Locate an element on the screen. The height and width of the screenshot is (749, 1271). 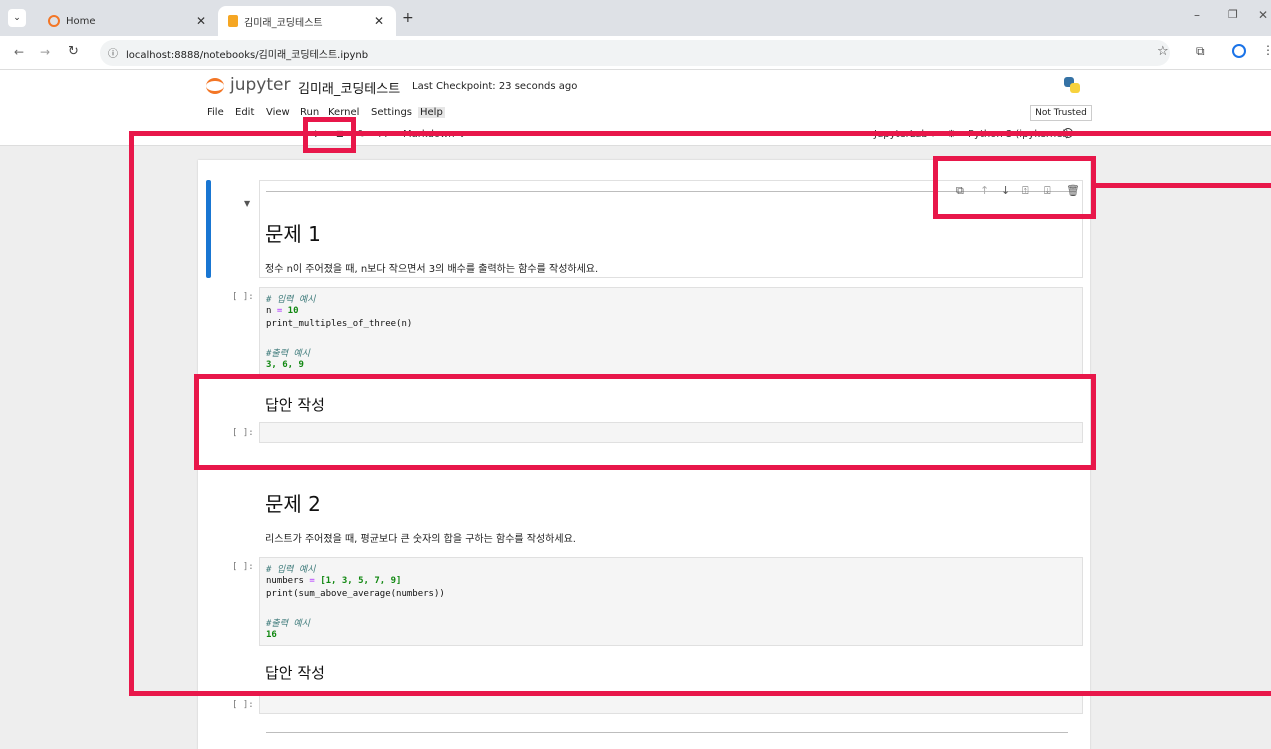
jupyter-tab-icon is located at coordinates (54, 21).